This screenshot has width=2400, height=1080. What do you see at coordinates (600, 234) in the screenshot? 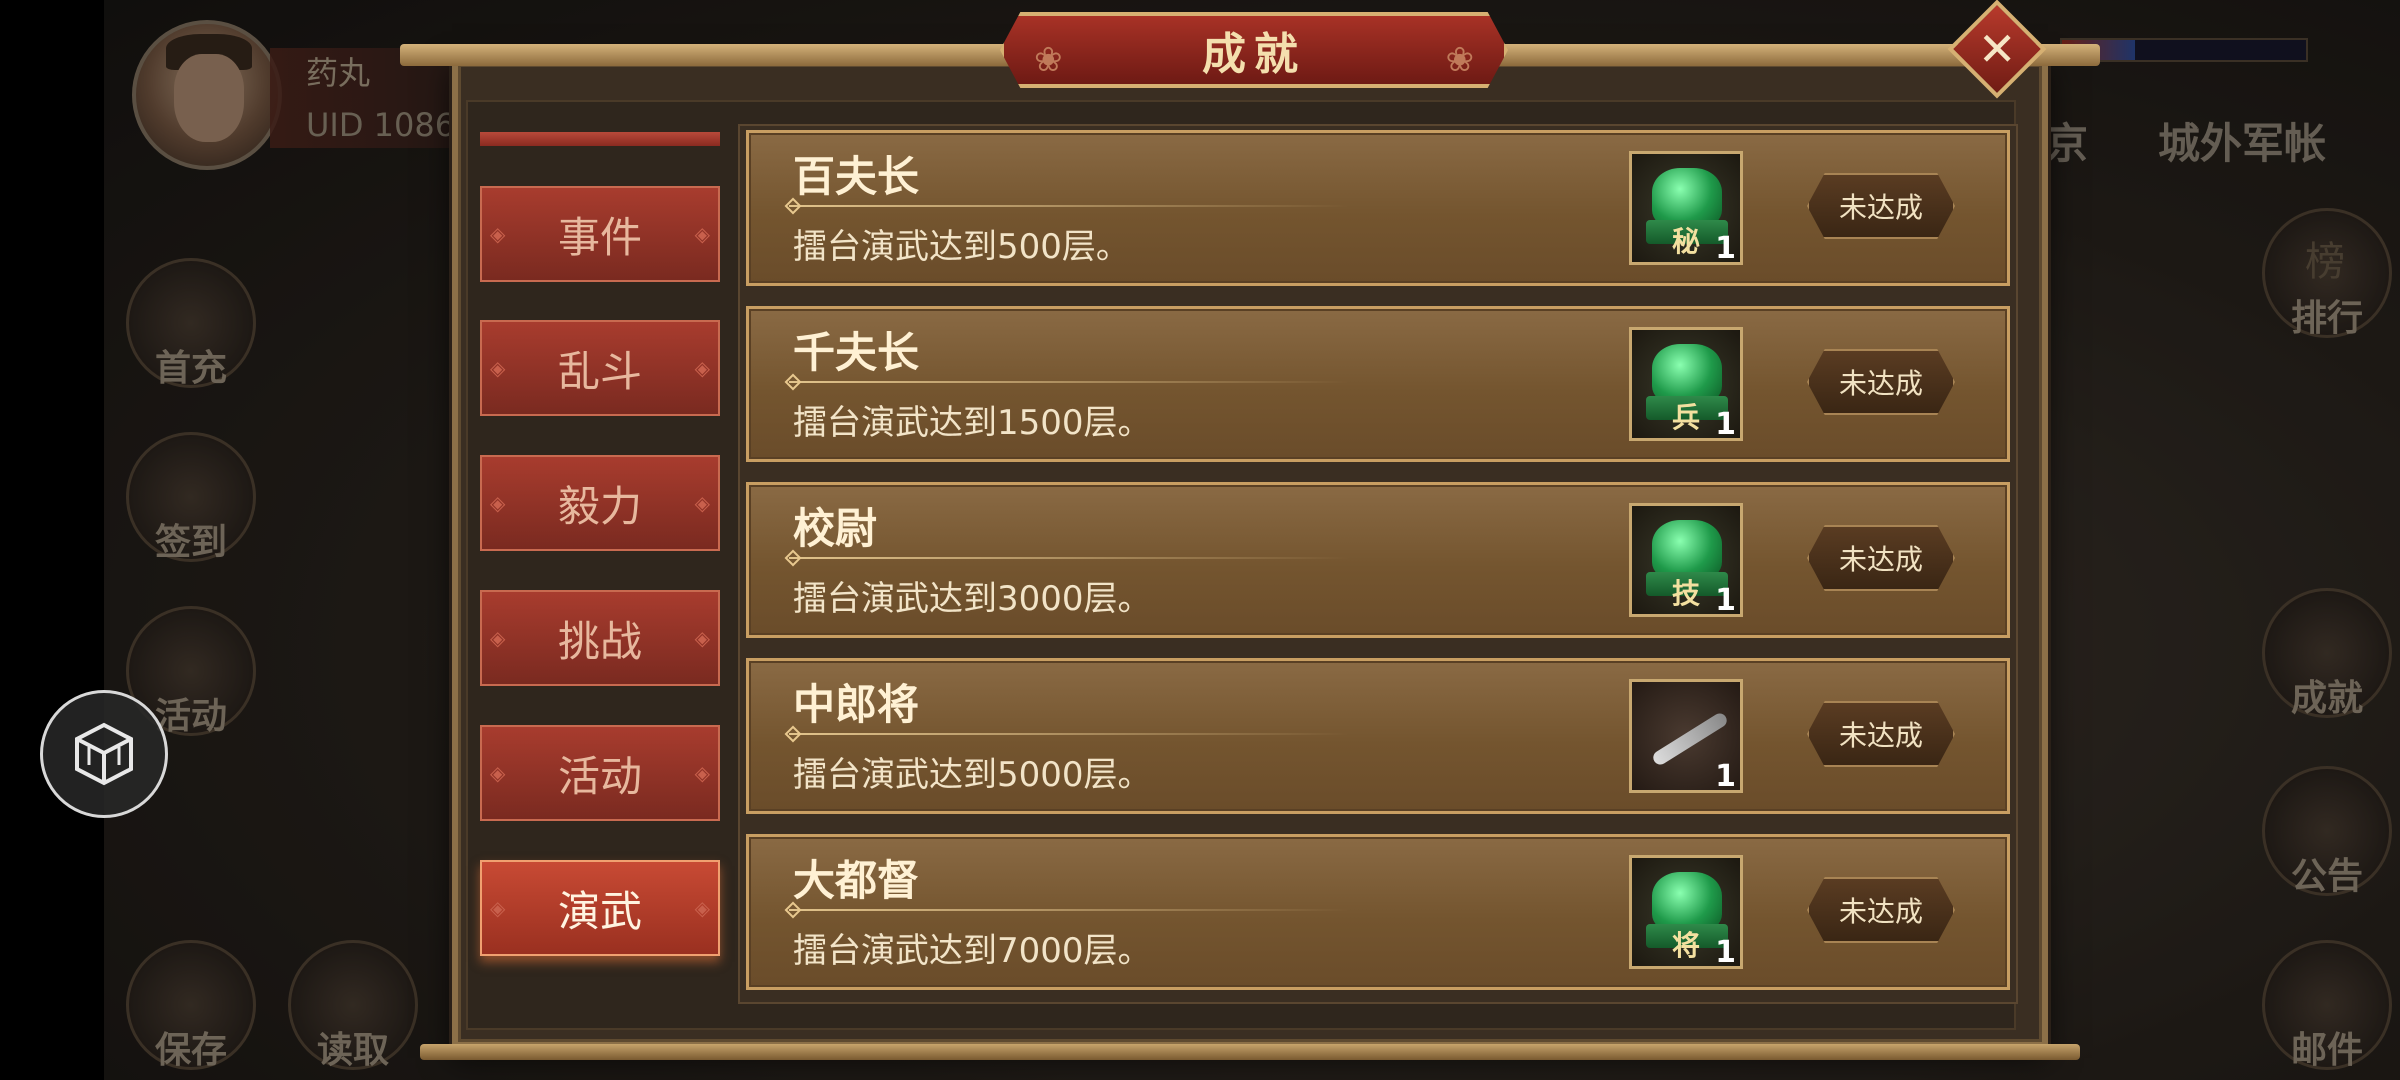
I see `category-tab-event: 事件` at bounding box center [600, 234].